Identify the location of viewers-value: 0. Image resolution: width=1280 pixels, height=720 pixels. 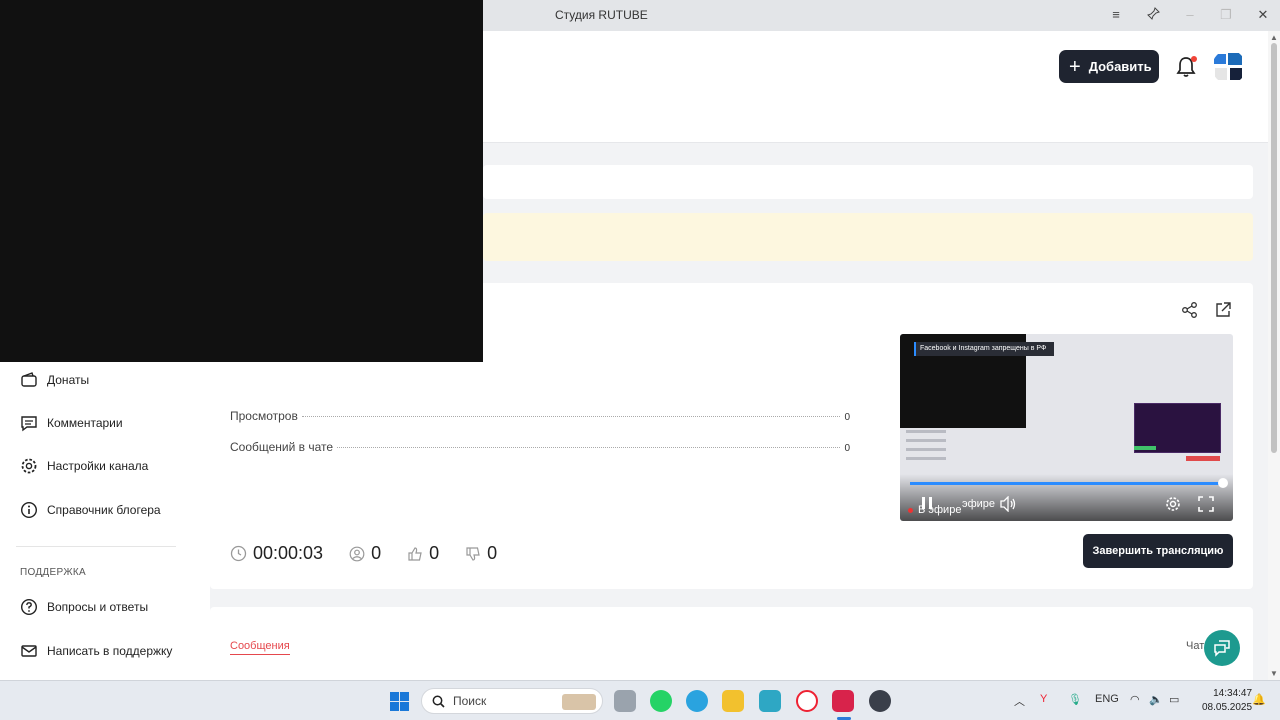
(376, 553).